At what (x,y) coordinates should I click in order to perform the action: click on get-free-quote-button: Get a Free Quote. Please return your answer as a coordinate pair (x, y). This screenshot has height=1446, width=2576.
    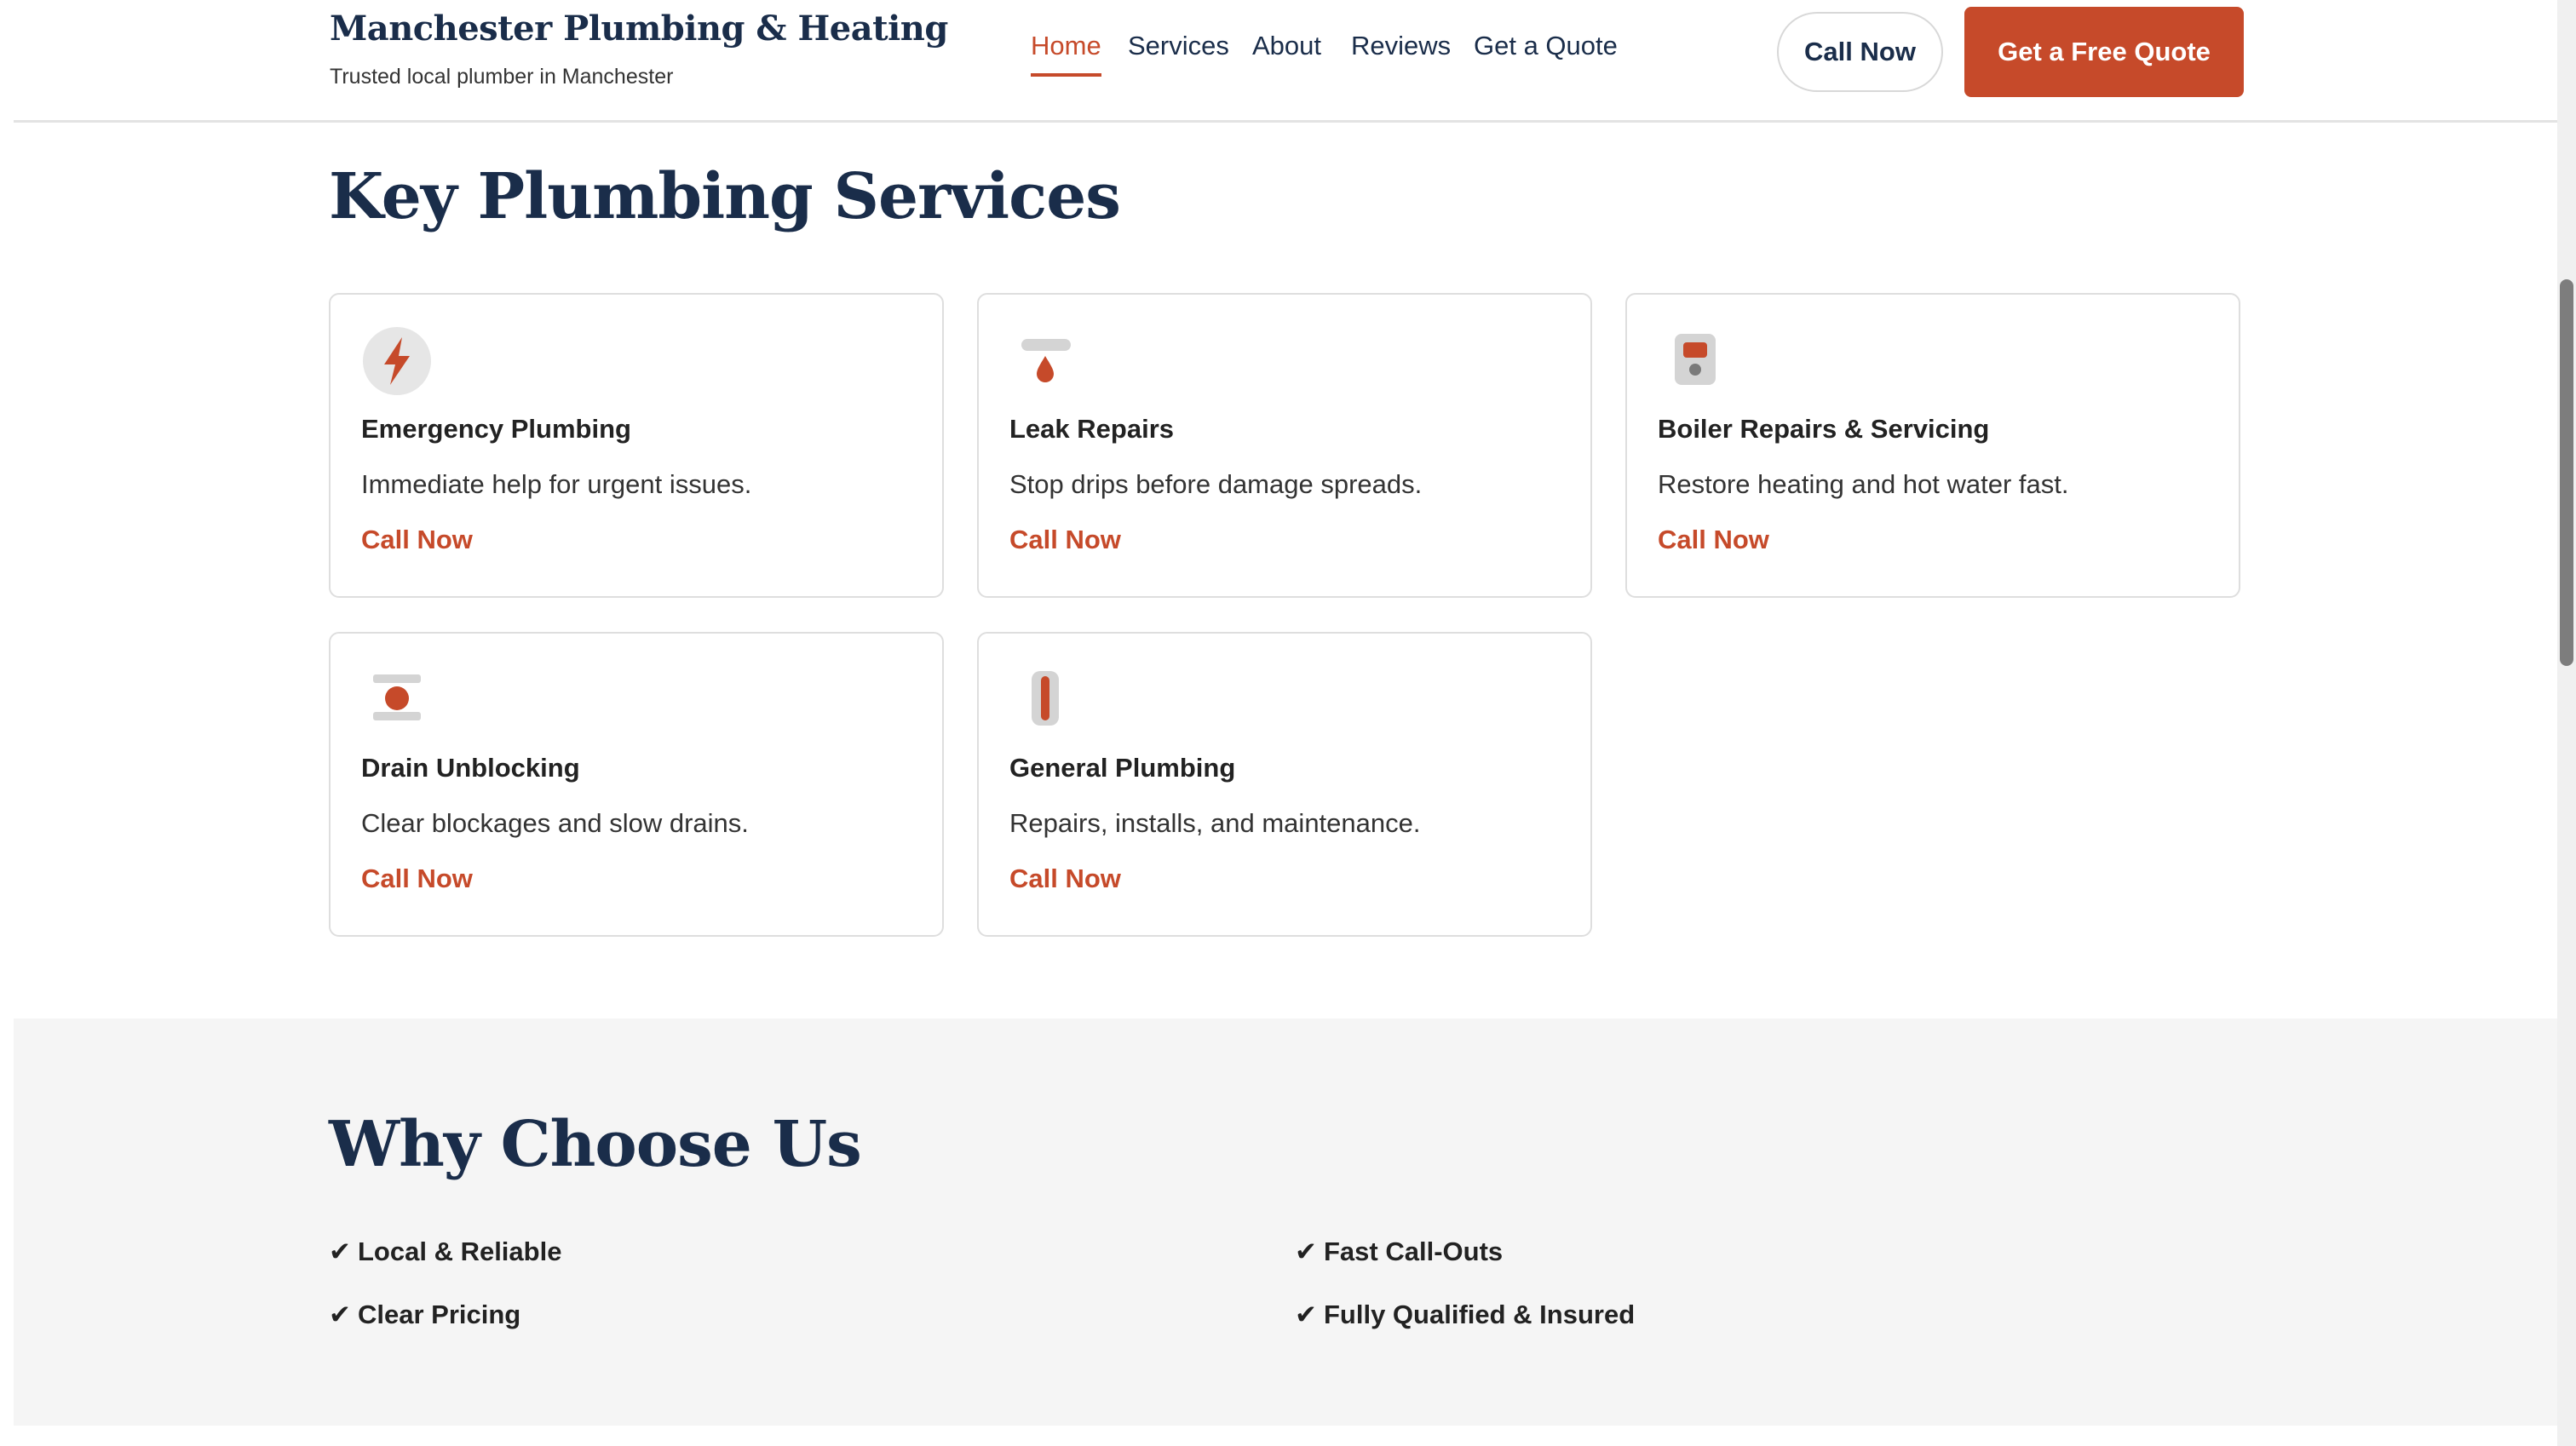
    Looking at the image, I should click on (2104, 52).